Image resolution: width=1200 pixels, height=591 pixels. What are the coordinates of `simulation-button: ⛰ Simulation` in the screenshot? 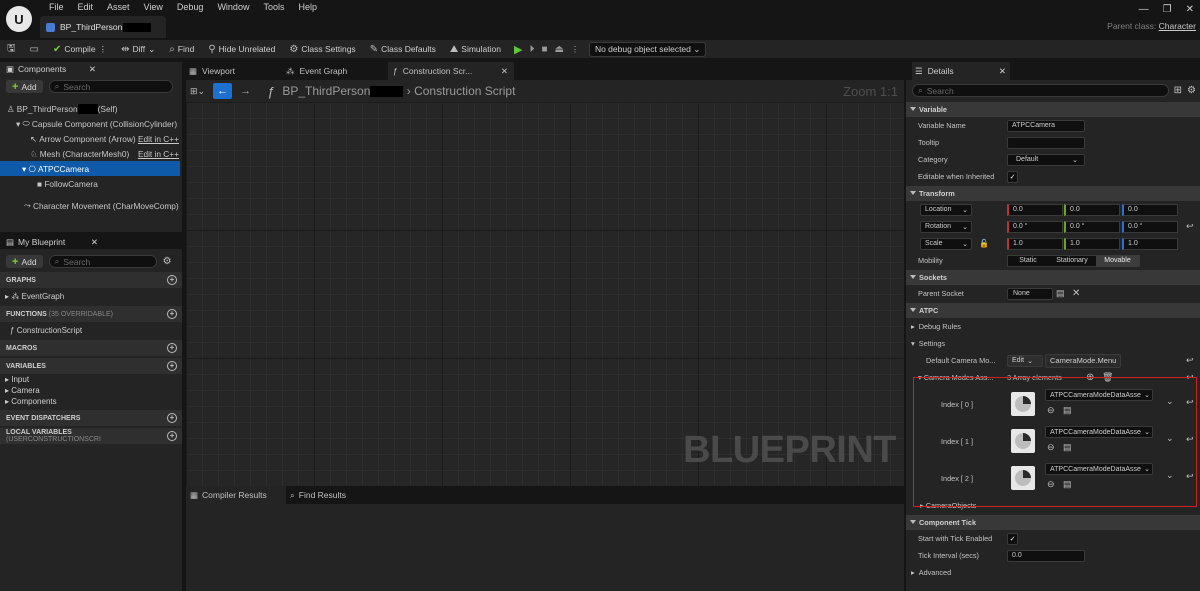 It's located at (475, 49).